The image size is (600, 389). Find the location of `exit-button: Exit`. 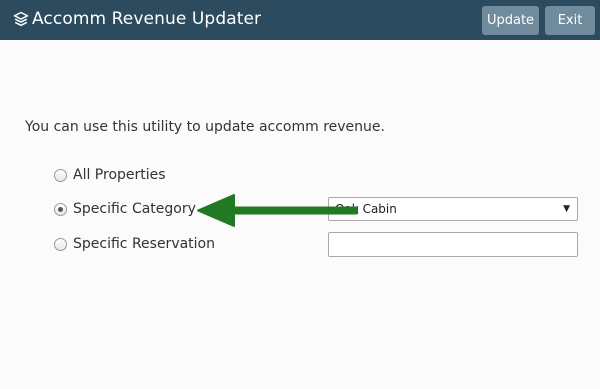

exit-button: Exit is located at coordinates (570, 20).